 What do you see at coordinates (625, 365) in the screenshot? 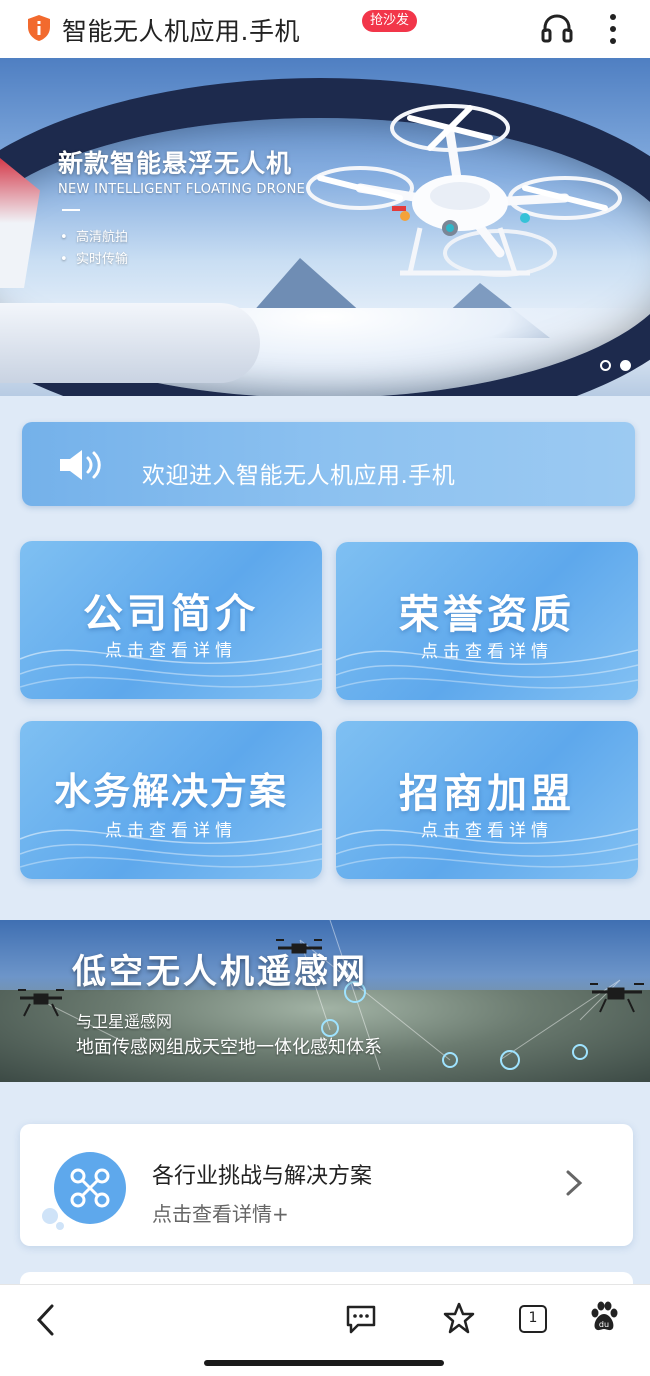
I see `carousel-dot-active` at bounding box center [625, 365].